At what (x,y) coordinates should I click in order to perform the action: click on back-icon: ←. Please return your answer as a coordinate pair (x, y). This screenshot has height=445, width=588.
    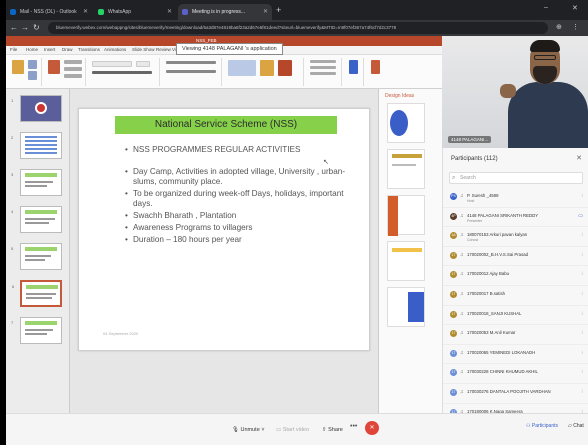
    Looking at the image, I should click on (14, 27).